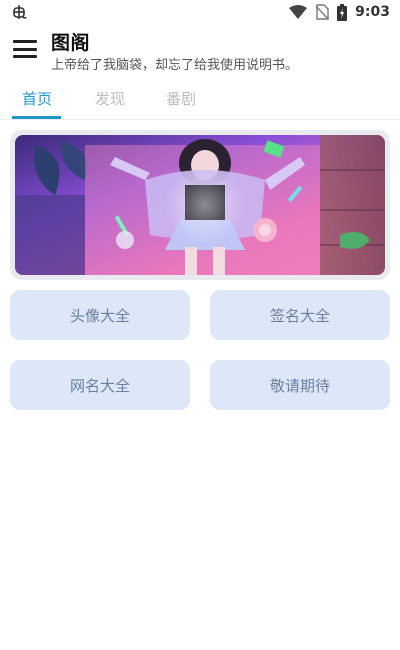  I want to click on tab-indicator, so click(36, 117).